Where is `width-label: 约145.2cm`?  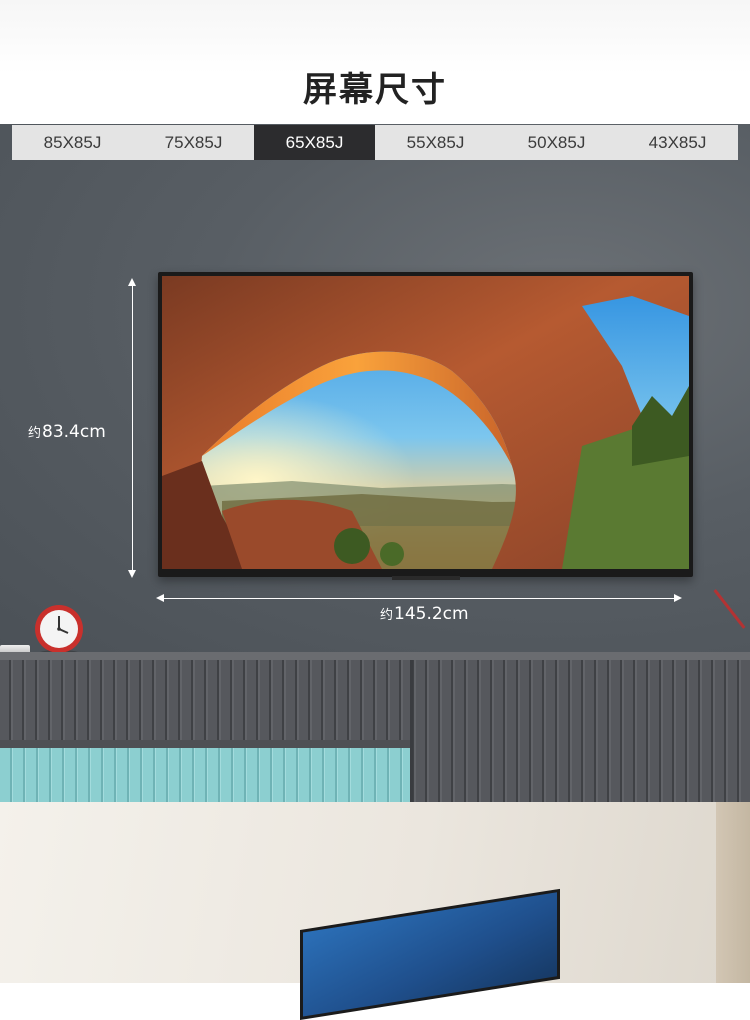
width-label: 约145.2cm is located at coordinates (424, 614).